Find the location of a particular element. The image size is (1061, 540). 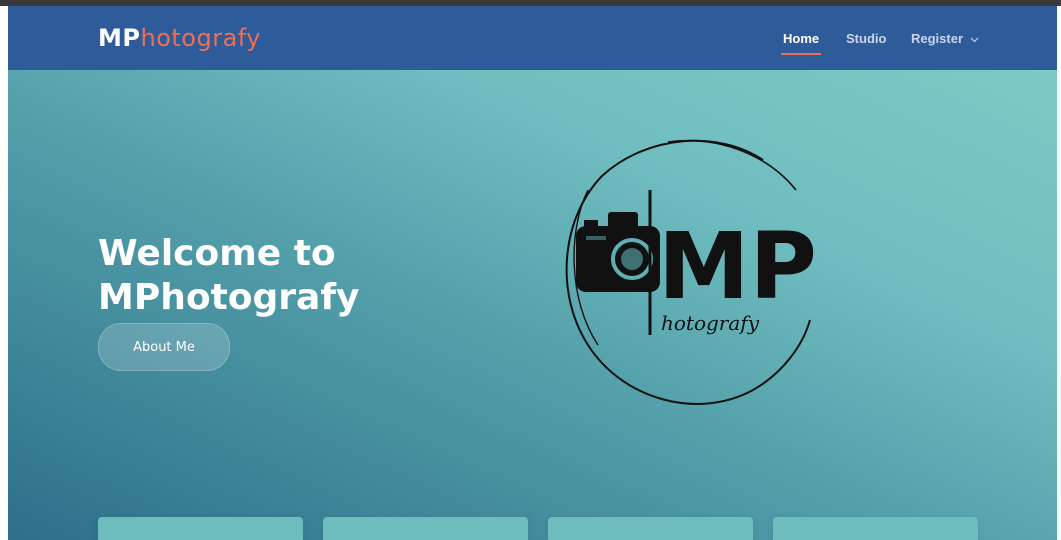

logo-monogram: MP is located at coordinates (737, 266).